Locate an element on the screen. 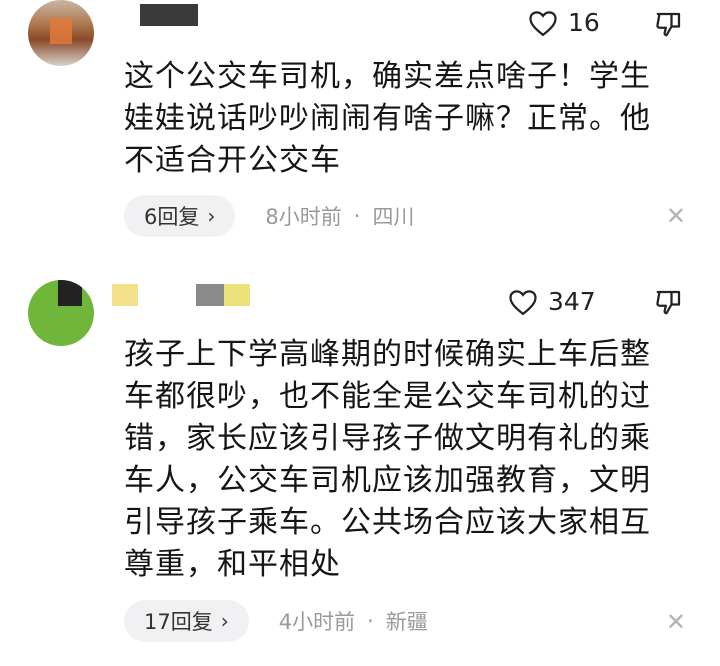  like-button: 347 is located at coordinates (552, 301).